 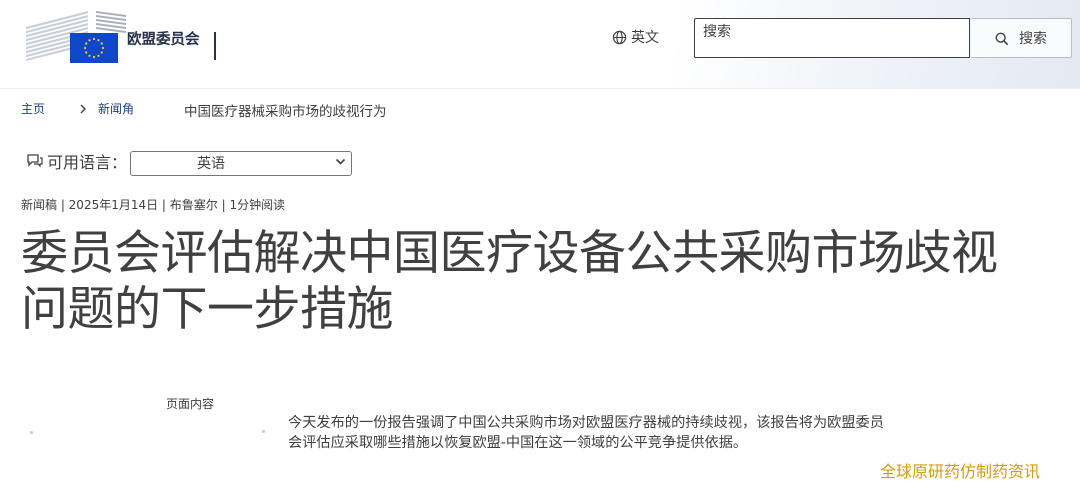 I want to click on eu-flag-icon, so click(x=94, y=48).